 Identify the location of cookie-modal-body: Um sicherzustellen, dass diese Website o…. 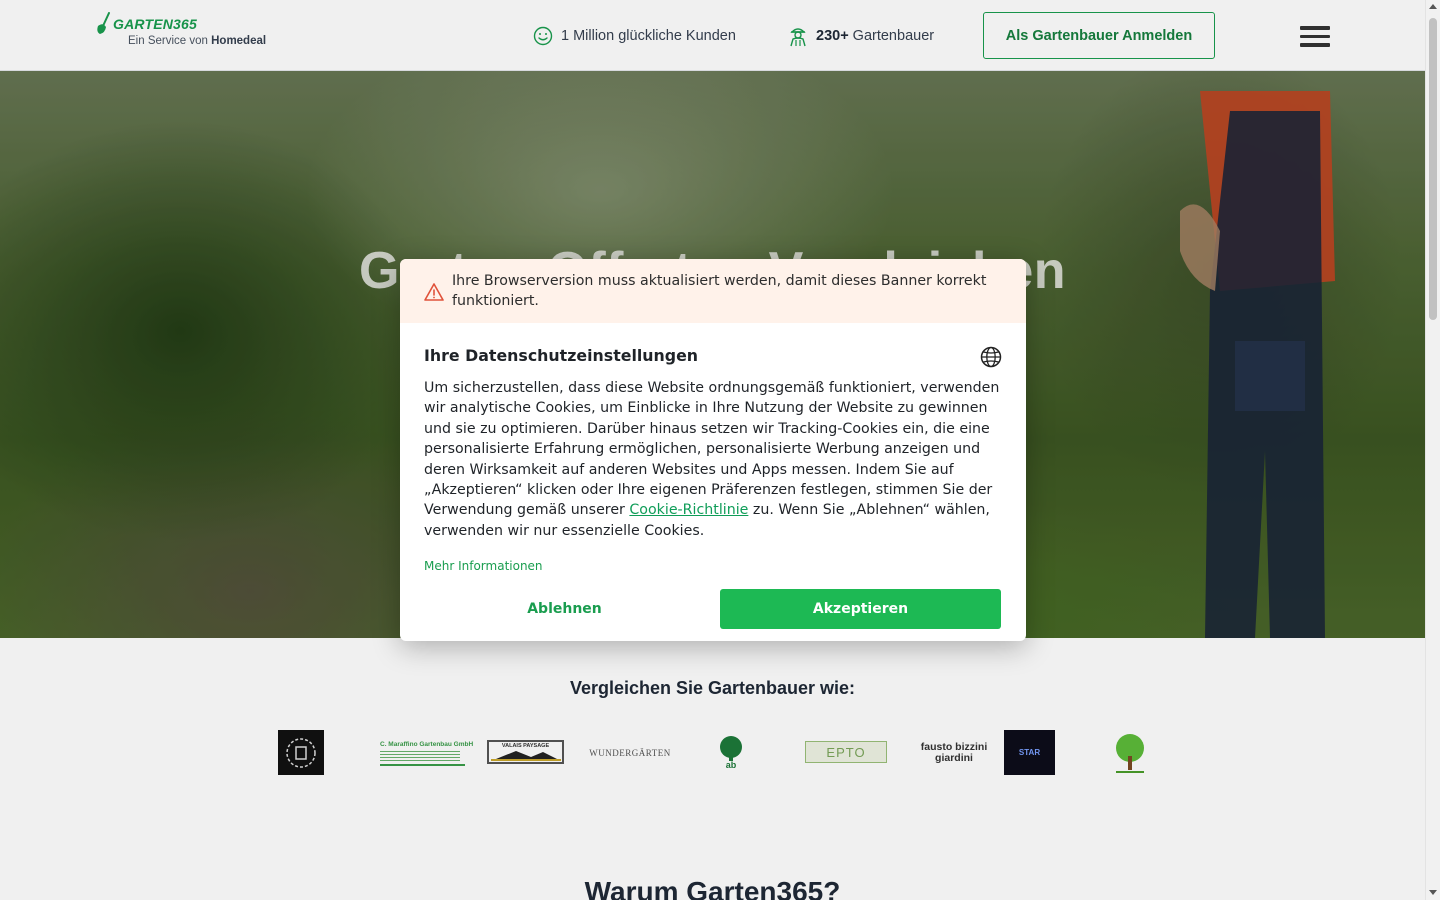
(714, 459).